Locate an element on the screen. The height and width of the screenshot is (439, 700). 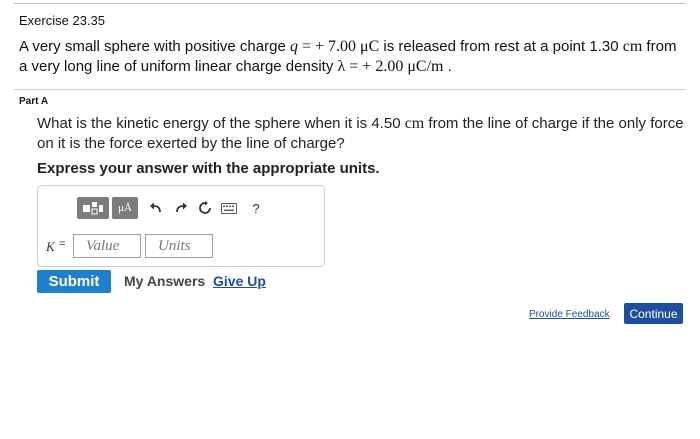
redo-icon is located at coordinates (181, 207).